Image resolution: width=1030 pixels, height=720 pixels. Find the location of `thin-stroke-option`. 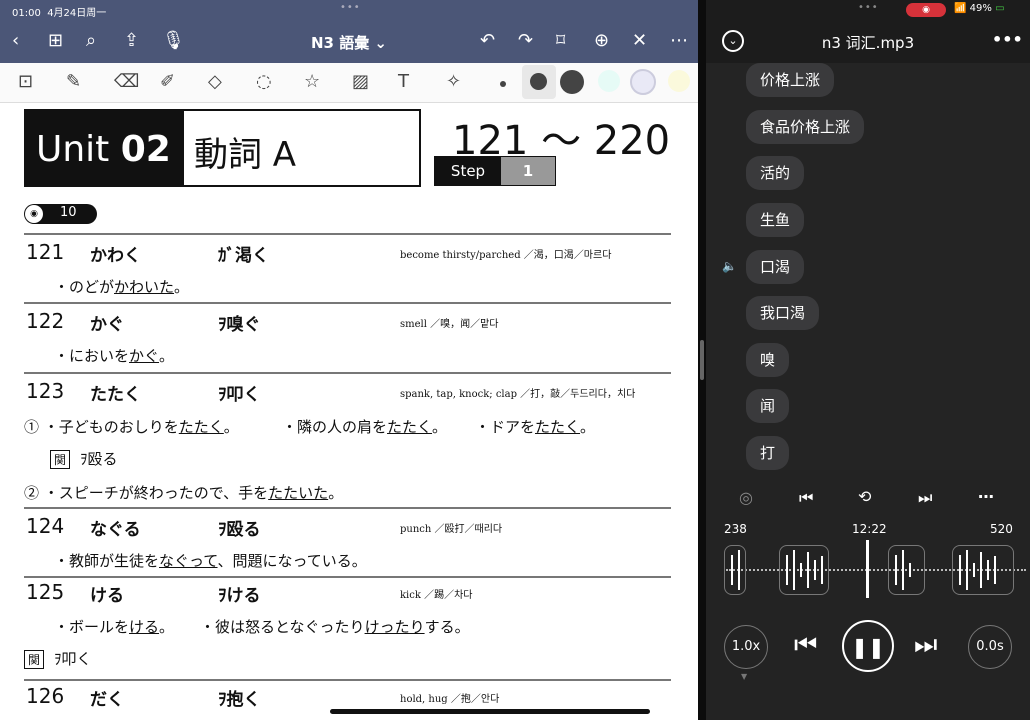

thin-stroke-option is located at coordinates (503, 84).